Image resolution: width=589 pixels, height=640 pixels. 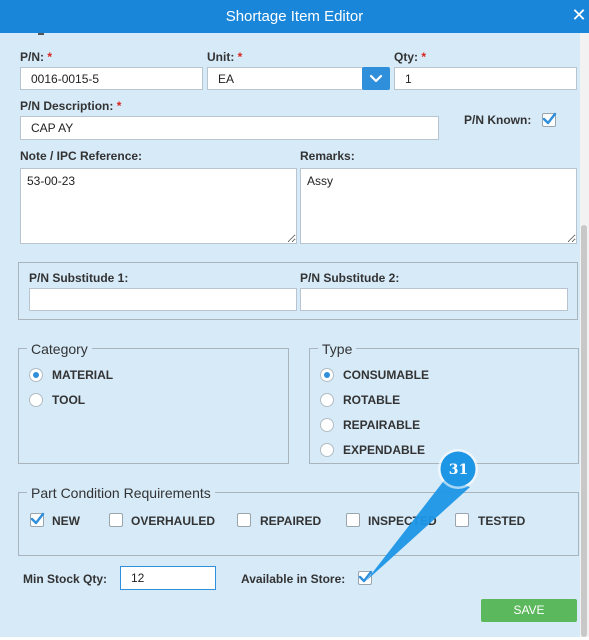 What do you see at coordinates (116, 520) in the screenshot?
I see `condition-overhauled-checkbox` at bounding box center [116, 520].